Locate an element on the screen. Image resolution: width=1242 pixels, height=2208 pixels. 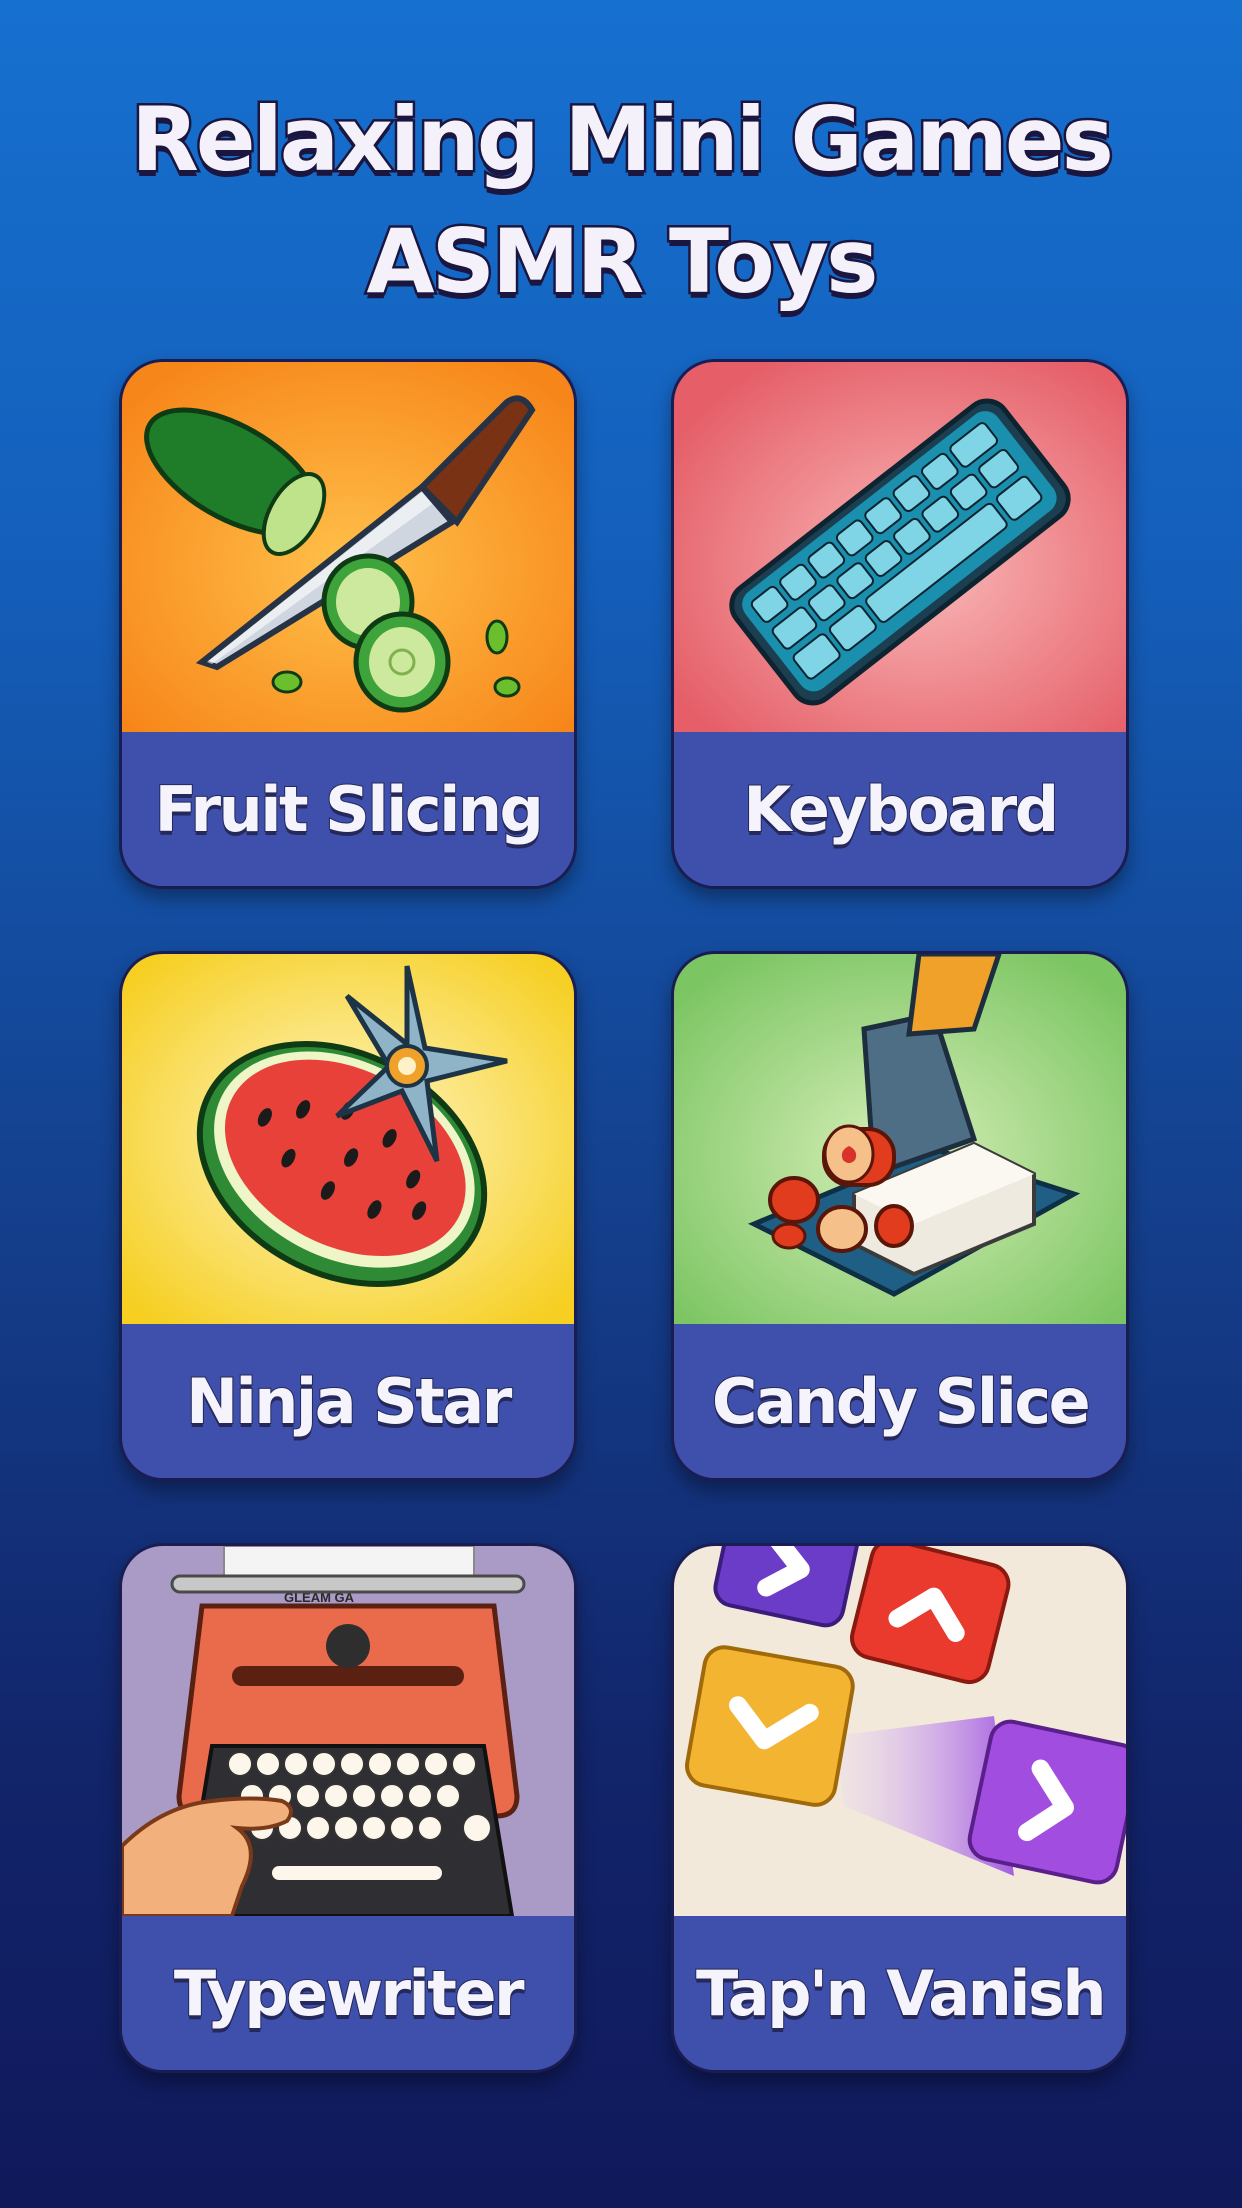
cucumber-knife-icon is located at coordinates (348, 547).